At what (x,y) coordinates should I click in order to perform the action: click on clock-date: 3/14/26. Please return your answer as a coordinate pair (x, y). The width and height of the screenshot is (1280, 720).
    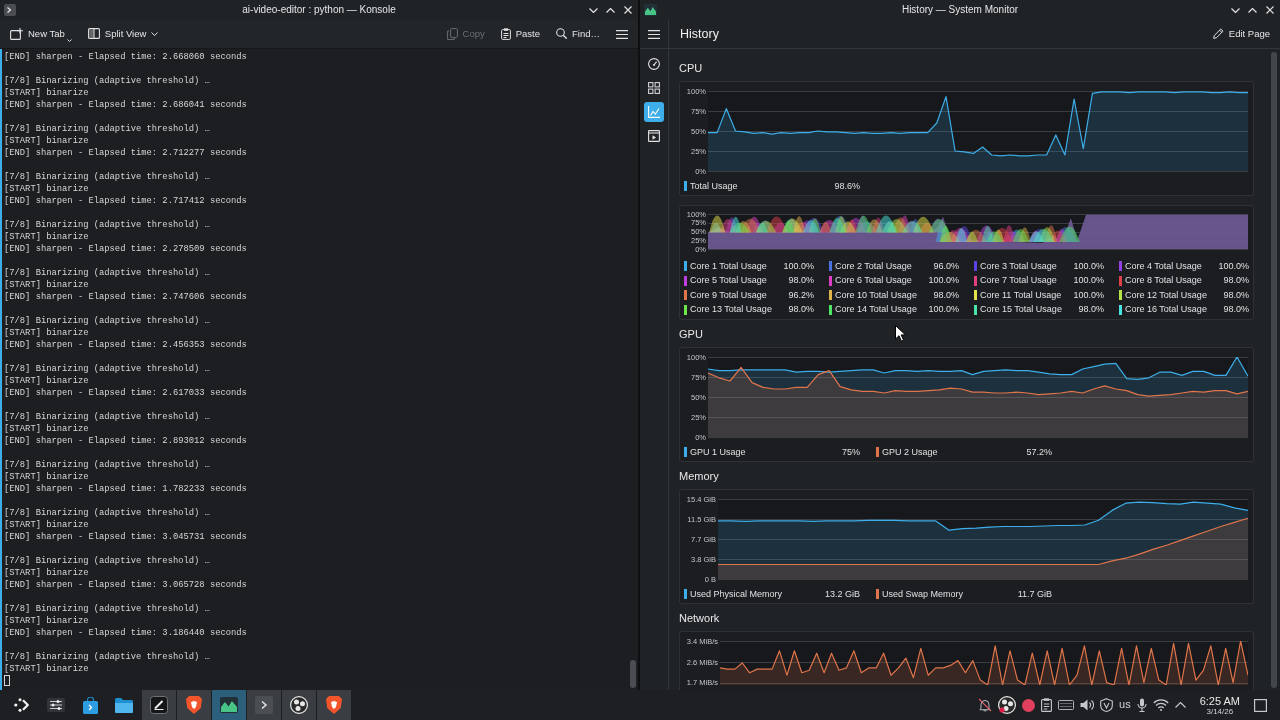
    Looking at the image, I should click on (1220, 711).